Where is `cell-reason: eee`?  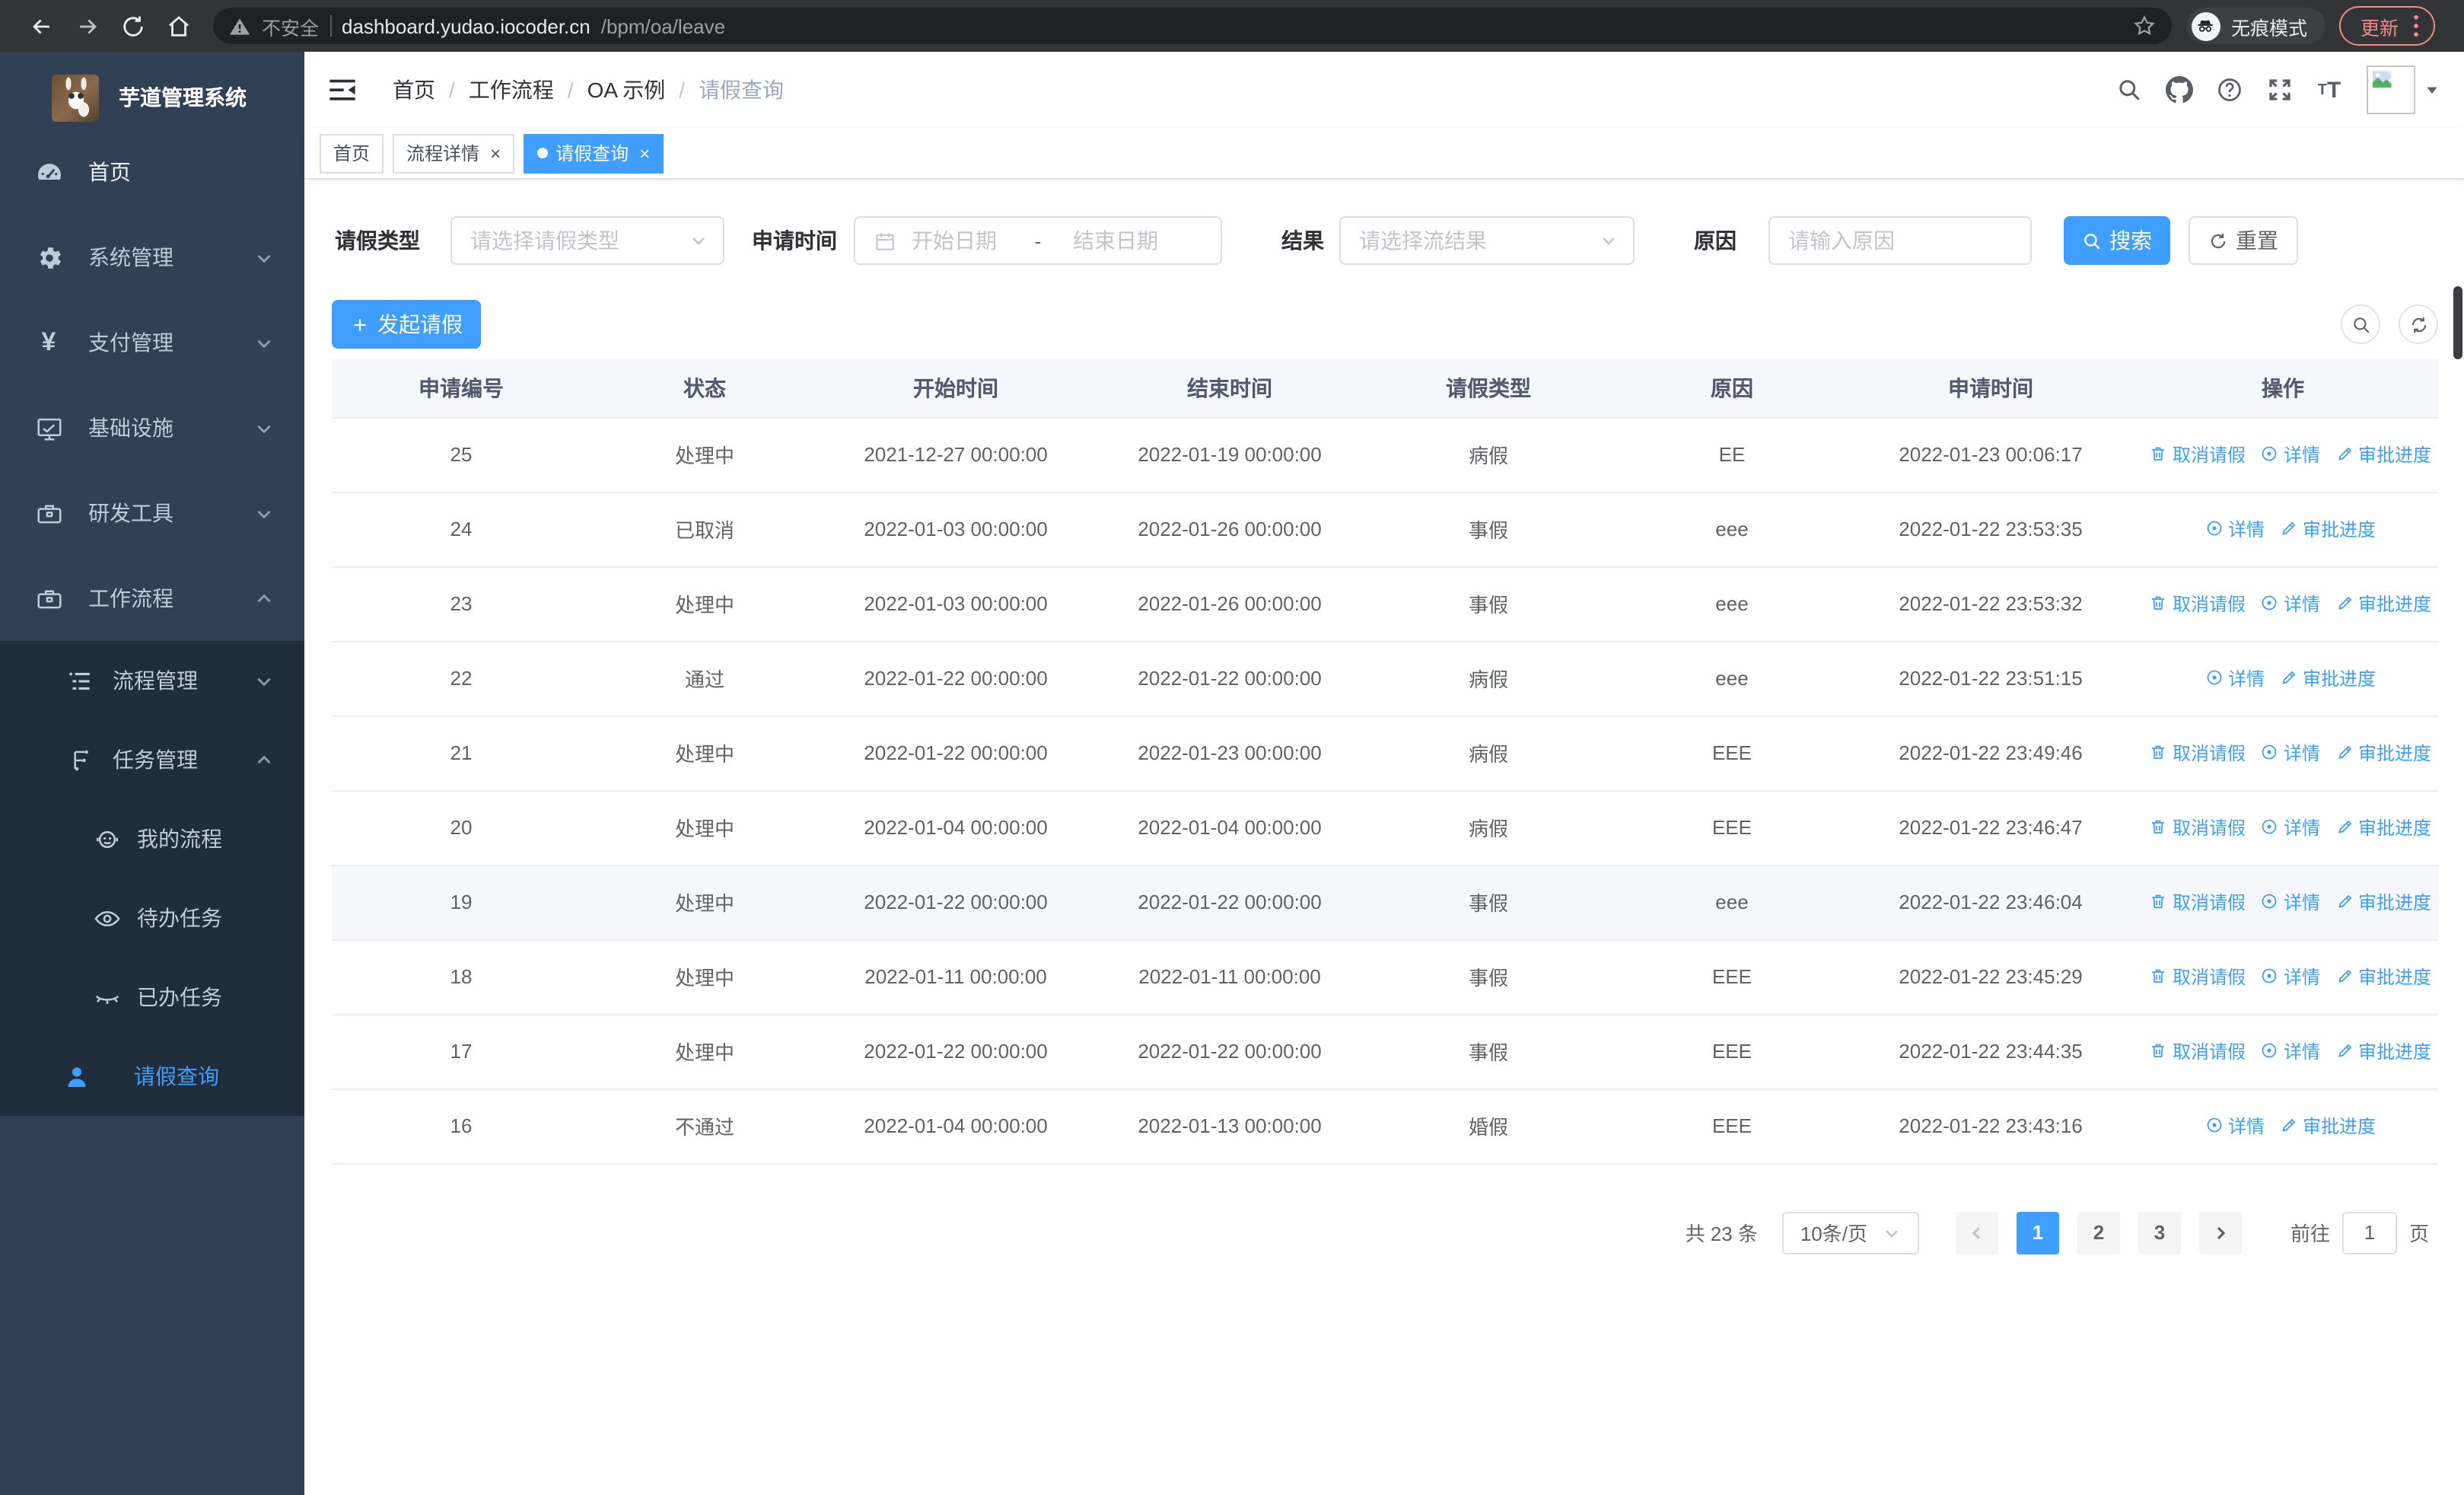 cell-reason: eee is located at coordinates (1732, 902).